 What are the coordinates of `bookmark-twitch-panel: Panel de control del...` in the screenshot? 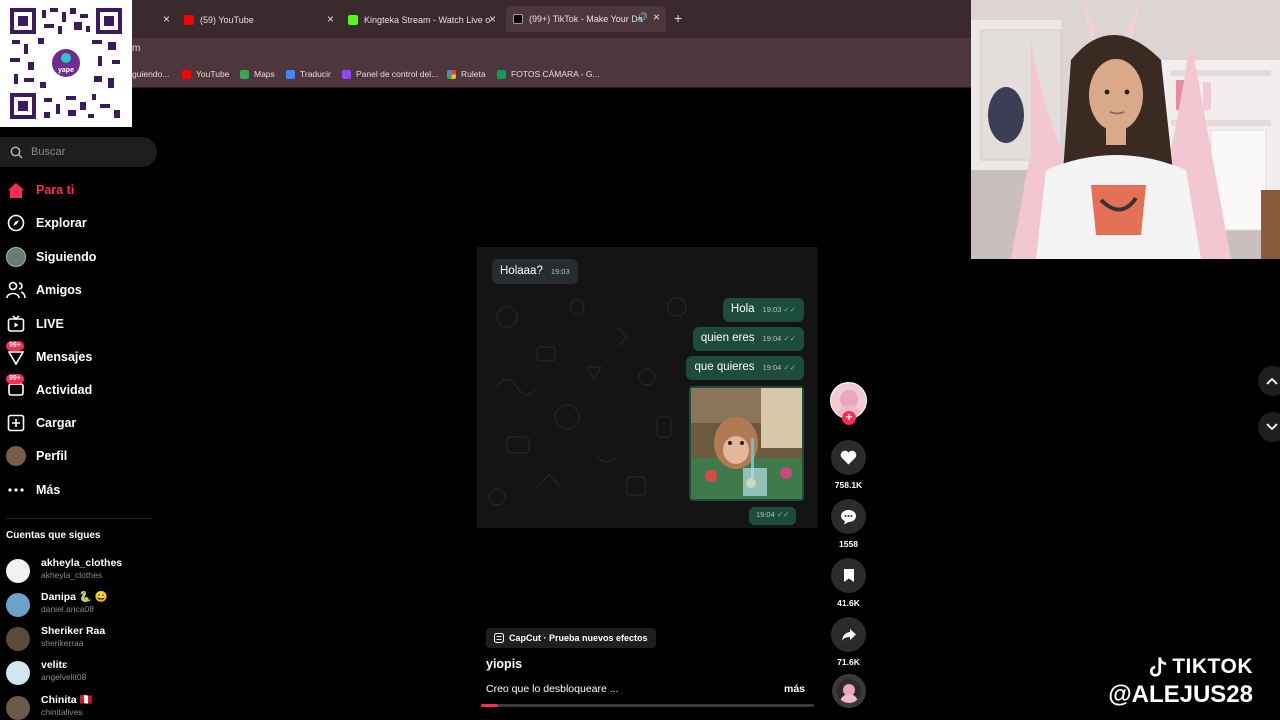 It's located at (390, 74).